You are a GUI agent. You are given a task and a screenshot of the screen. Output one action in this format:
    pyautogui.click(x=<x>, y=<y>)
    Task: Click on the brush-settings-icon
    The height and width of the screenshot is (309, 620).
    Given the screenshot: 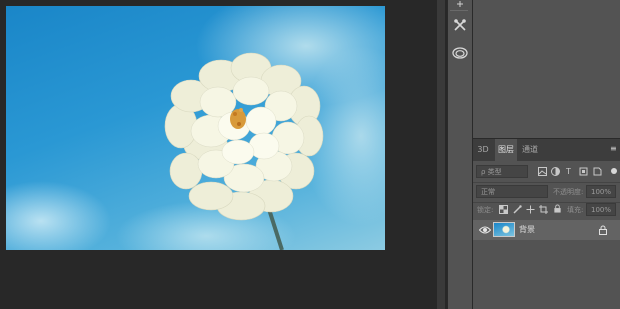 What is the action you would take?
    pyautogui.click(x=460, y=25)
    